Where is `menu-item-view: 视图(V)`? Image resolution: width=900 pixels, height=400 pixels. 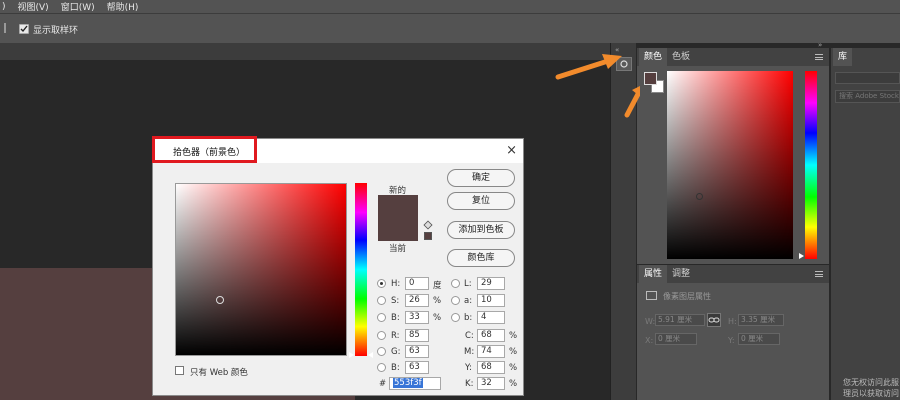
menu-item-view: 视图(V) is located at coordinates (33, 6).